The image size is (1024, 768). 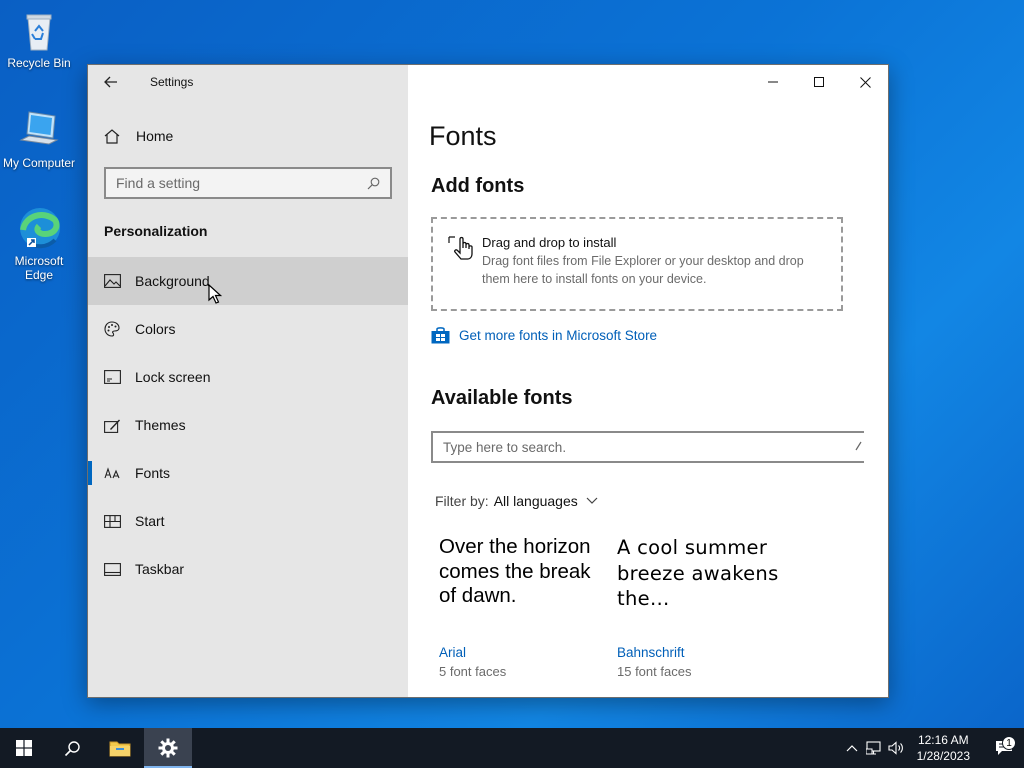 What do you see at coordinates (248, 521) in the screenshot?
I see `sidebar-item-start: Start` at bounding box center [248, 521].